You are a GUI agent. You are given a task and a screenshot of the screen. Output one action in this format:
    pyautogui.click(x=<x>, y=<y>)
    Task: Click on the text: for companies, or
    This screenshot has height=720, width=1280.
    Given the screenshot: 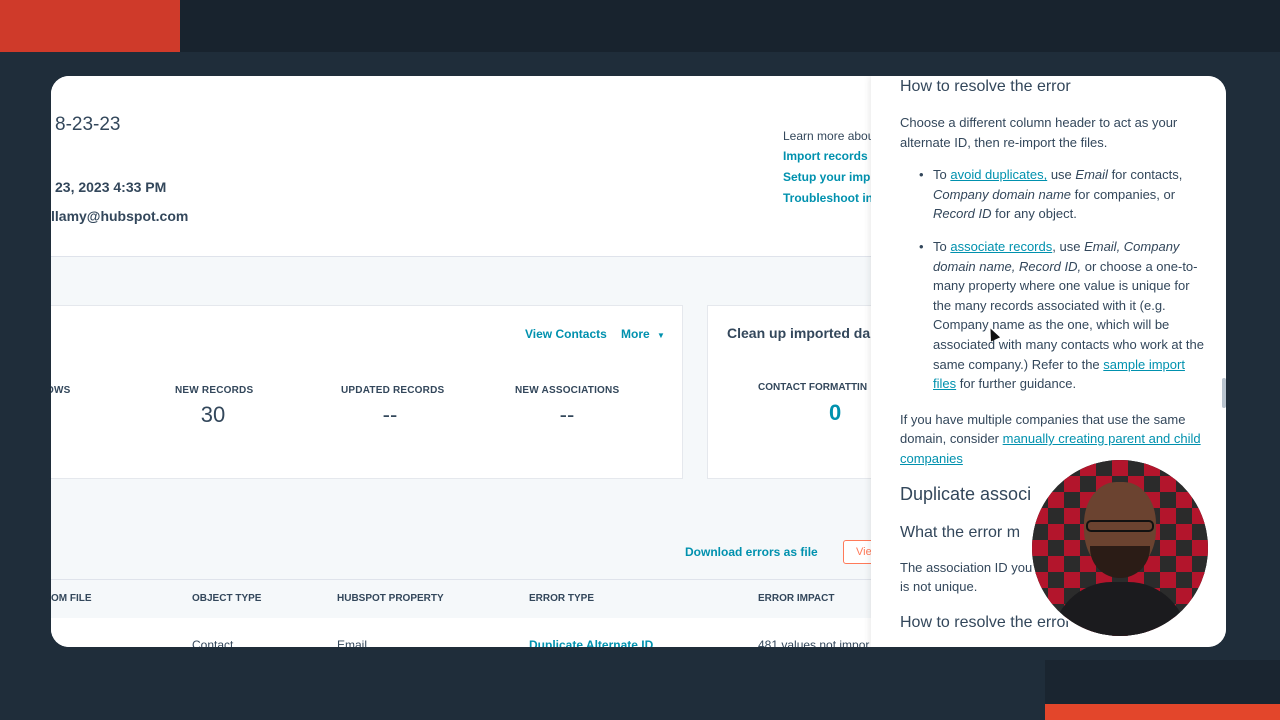 What is the action you would take?
    pyautogui.click(x=1125, y=194)
    